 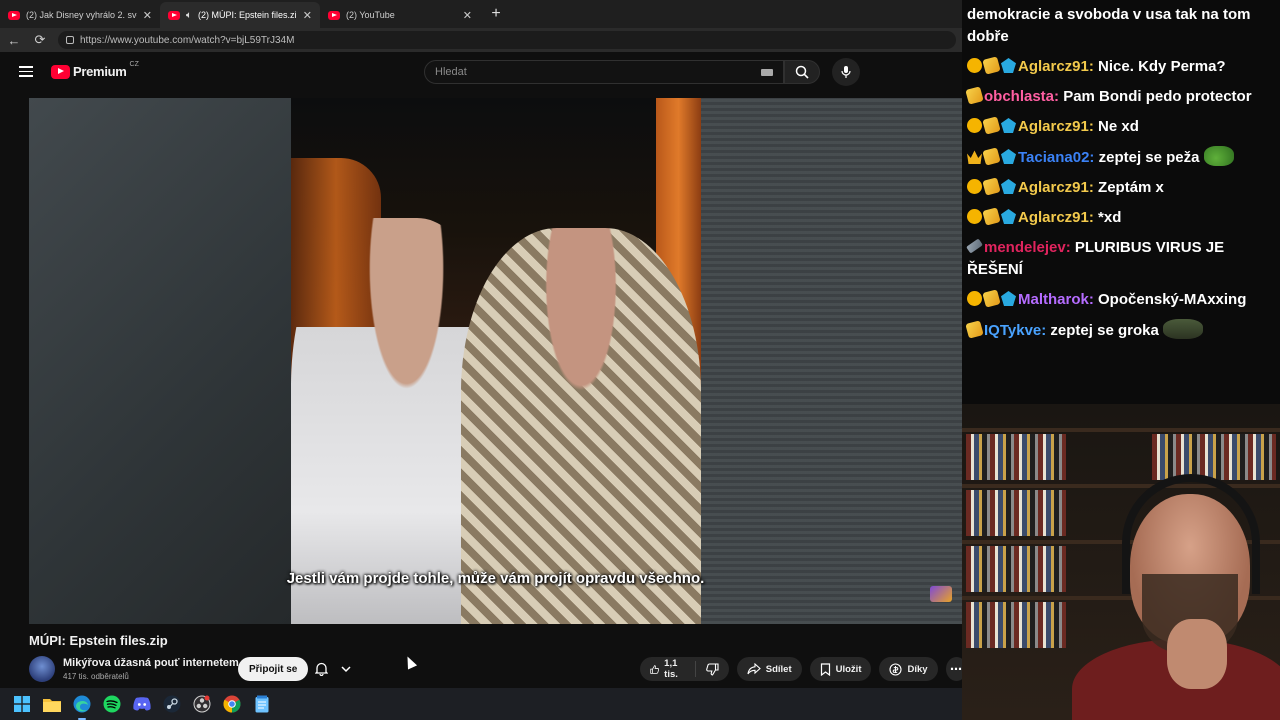 I want to click on chat-username: Maltharok:, so click(x=1056, y=299).